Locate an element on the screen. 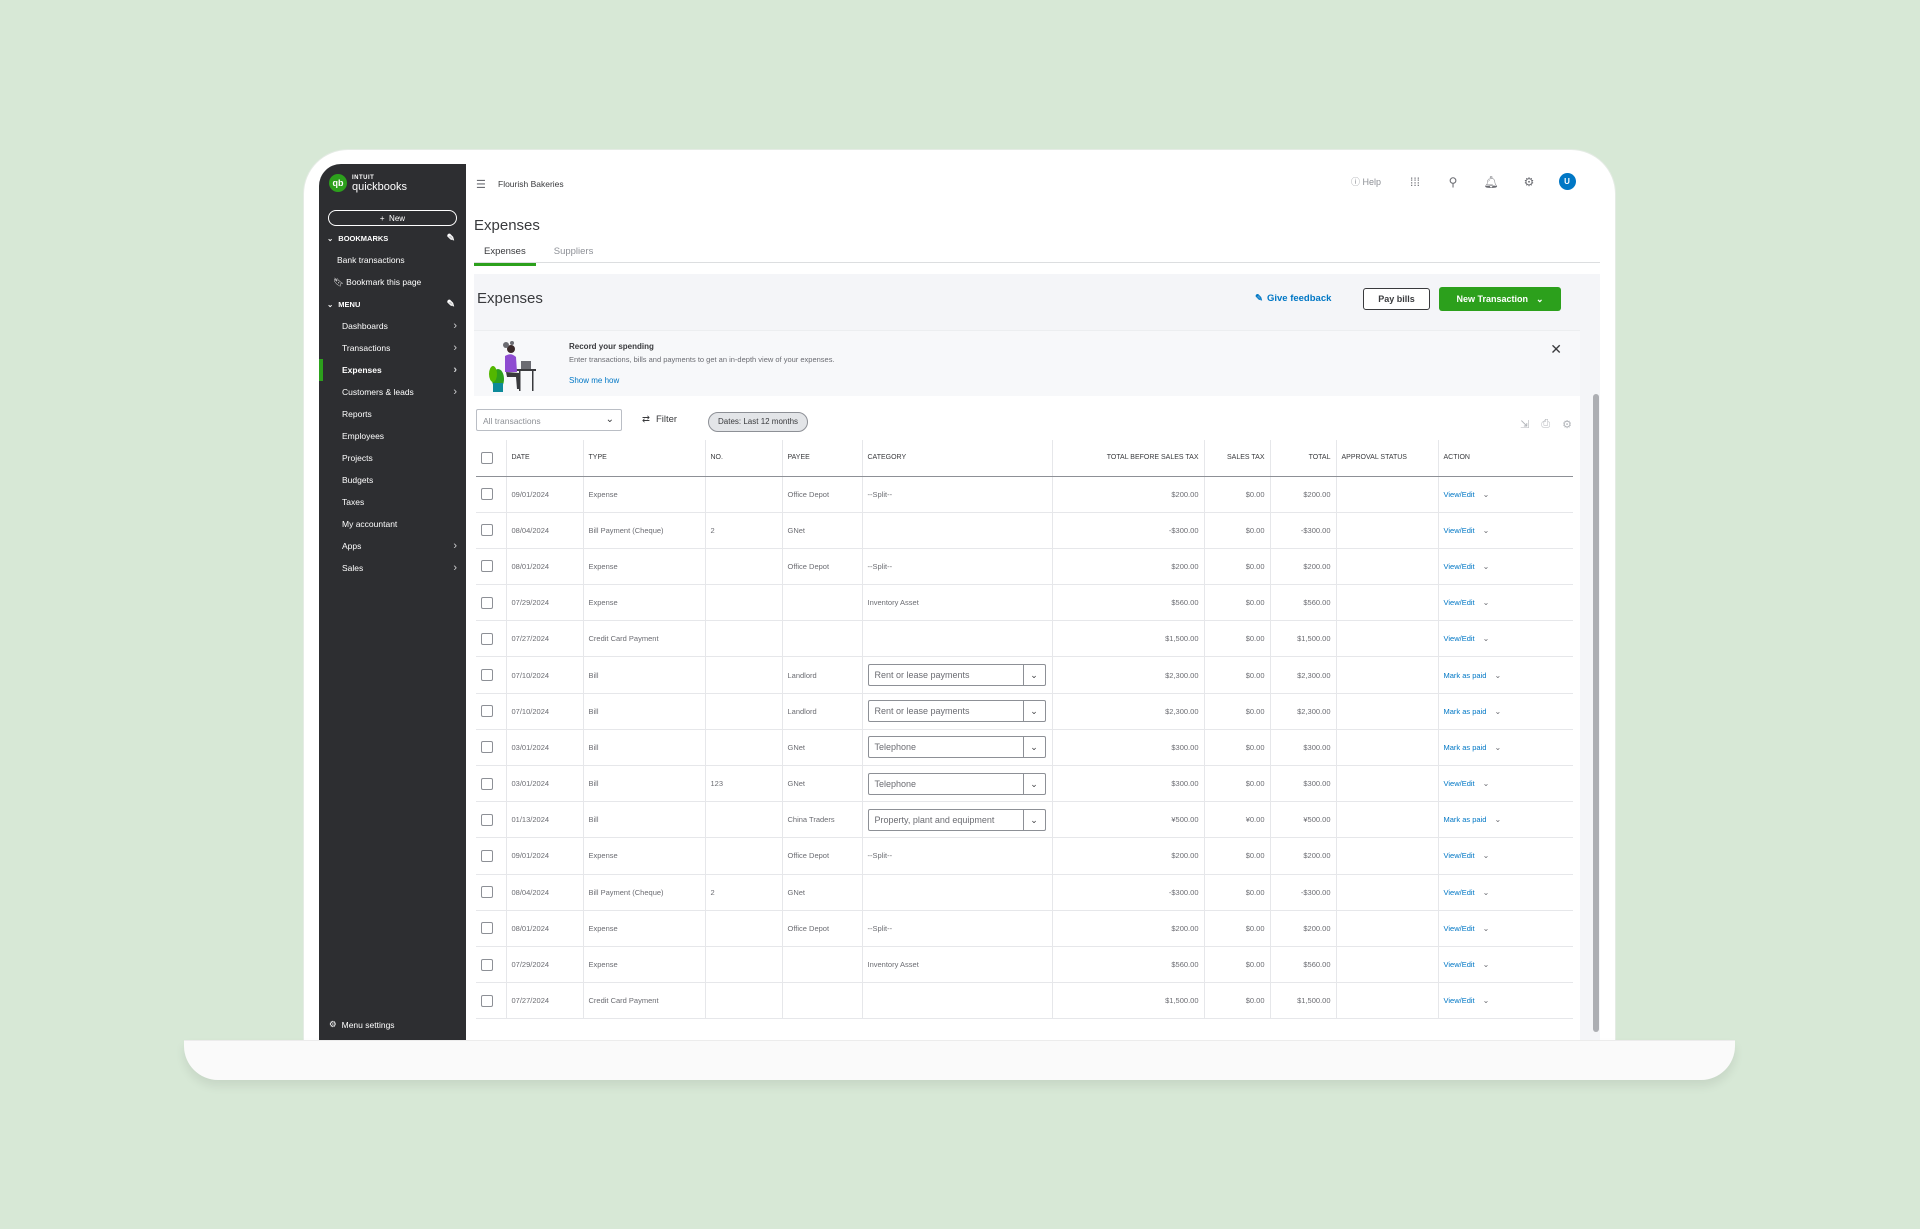 The width and height of the screenshot is (1920, 1229). quickbooks-logo: qb INTUIT quickbooks is located at coordinates (368, 183).